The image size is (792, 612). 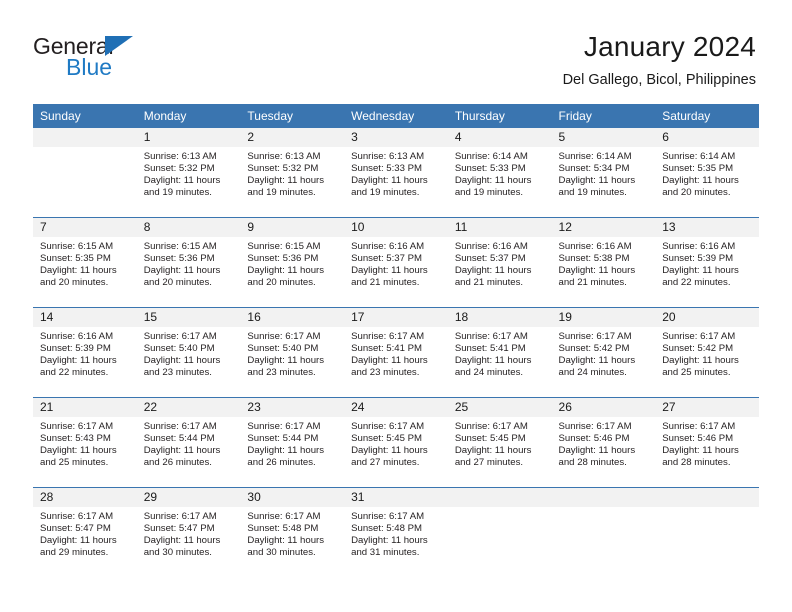 I want to click on daylight-text: Daylight: 11 hours and 26 minutes., so click(x=182, y=457).